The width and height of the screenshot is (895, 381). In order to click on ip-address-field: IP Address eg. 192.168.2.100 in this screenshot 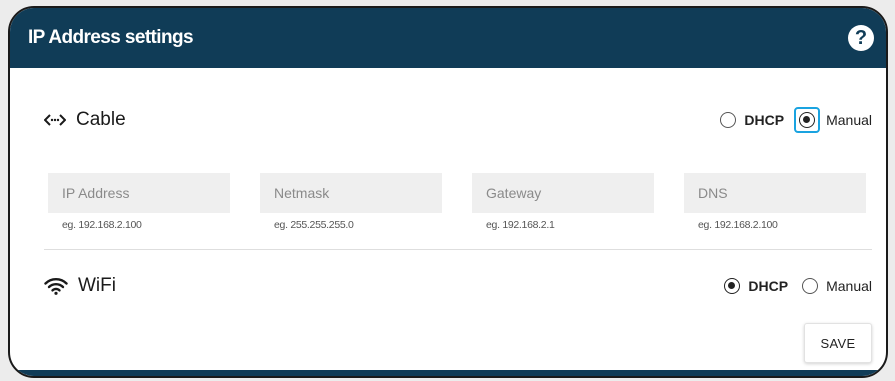, I will do `click(139, 202)`.